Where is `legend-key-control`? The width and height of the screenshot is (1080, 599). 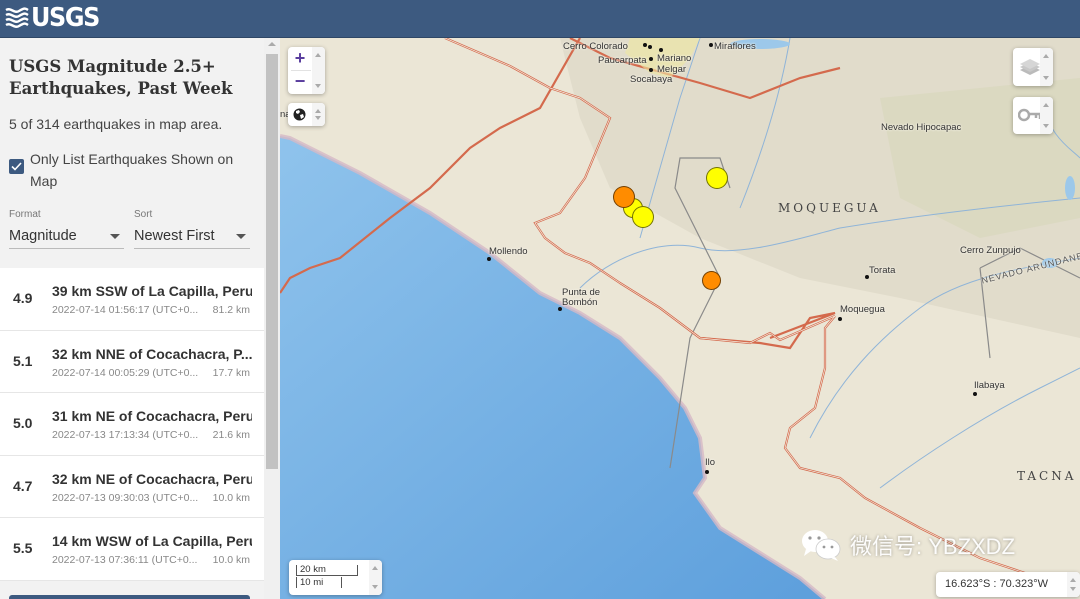 legend-key-control is located at coordinates (1033, 115).